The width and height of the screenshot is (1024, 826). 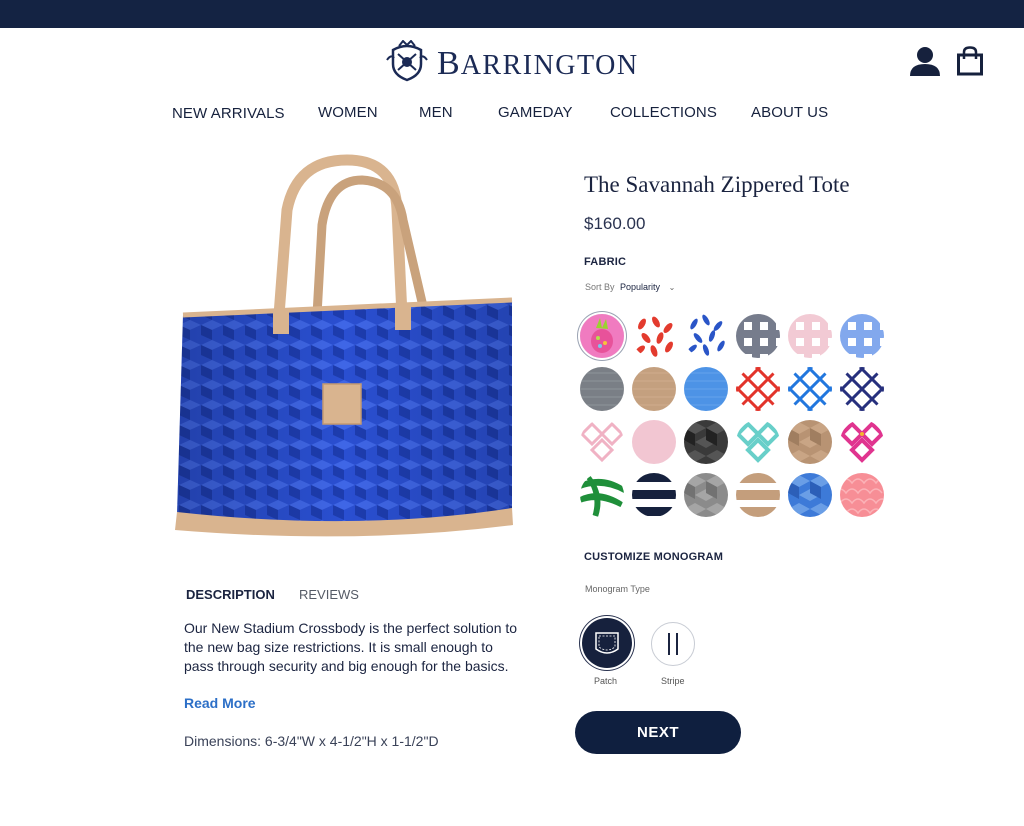 I want to click on black-cube-swatch, so click(x=706, y=442).